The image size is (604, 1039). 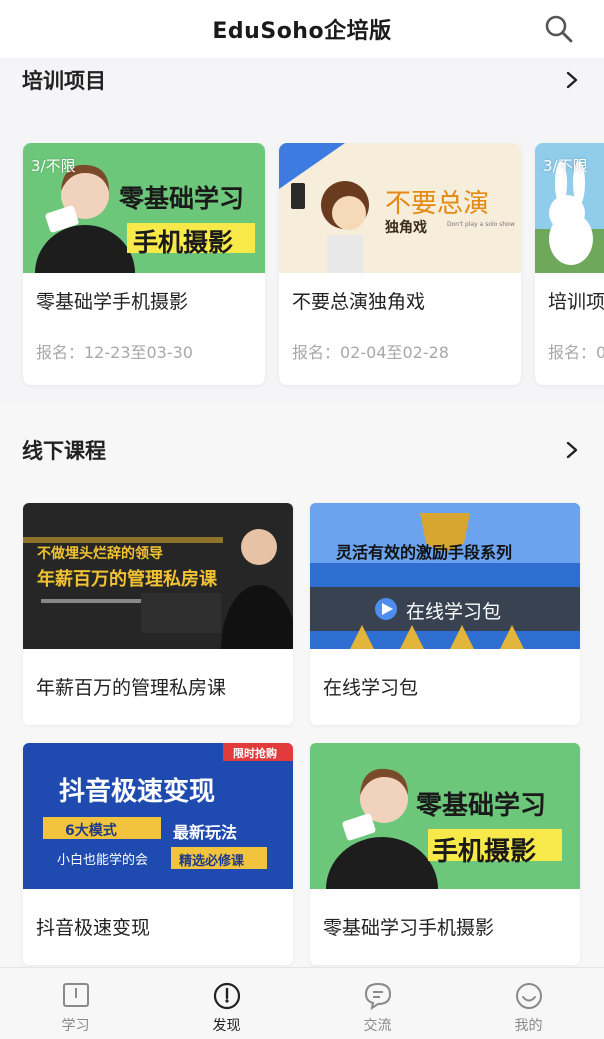 What do you see at coordinates (454, 612) in the screenshot?
I see `thumb-subline: 在线学习包` at bounding box center [454, 612].